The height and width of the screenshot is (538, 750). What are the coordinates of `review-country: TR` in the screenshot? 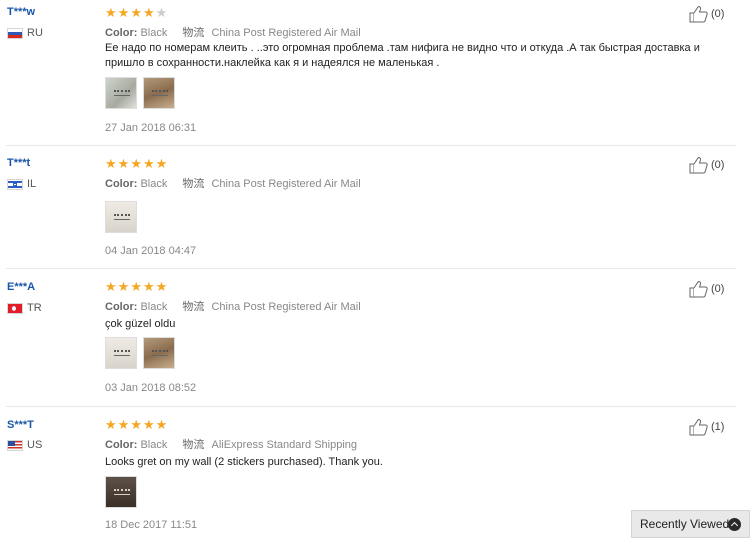 It's located at (24, 308).